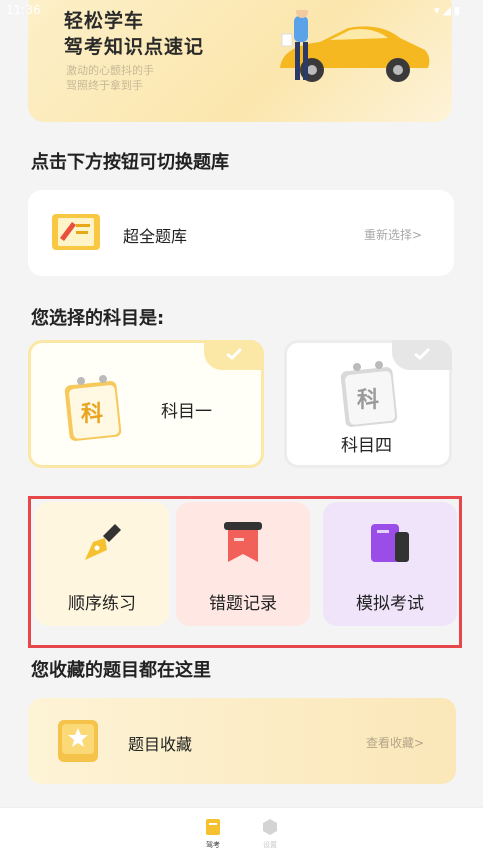 The height and width of the screenshot is (859, 483). What do you see at coordinates (243, 604) in the screenshot?
I see `feature-label: 错题记录` at bounding box center [243, 604].